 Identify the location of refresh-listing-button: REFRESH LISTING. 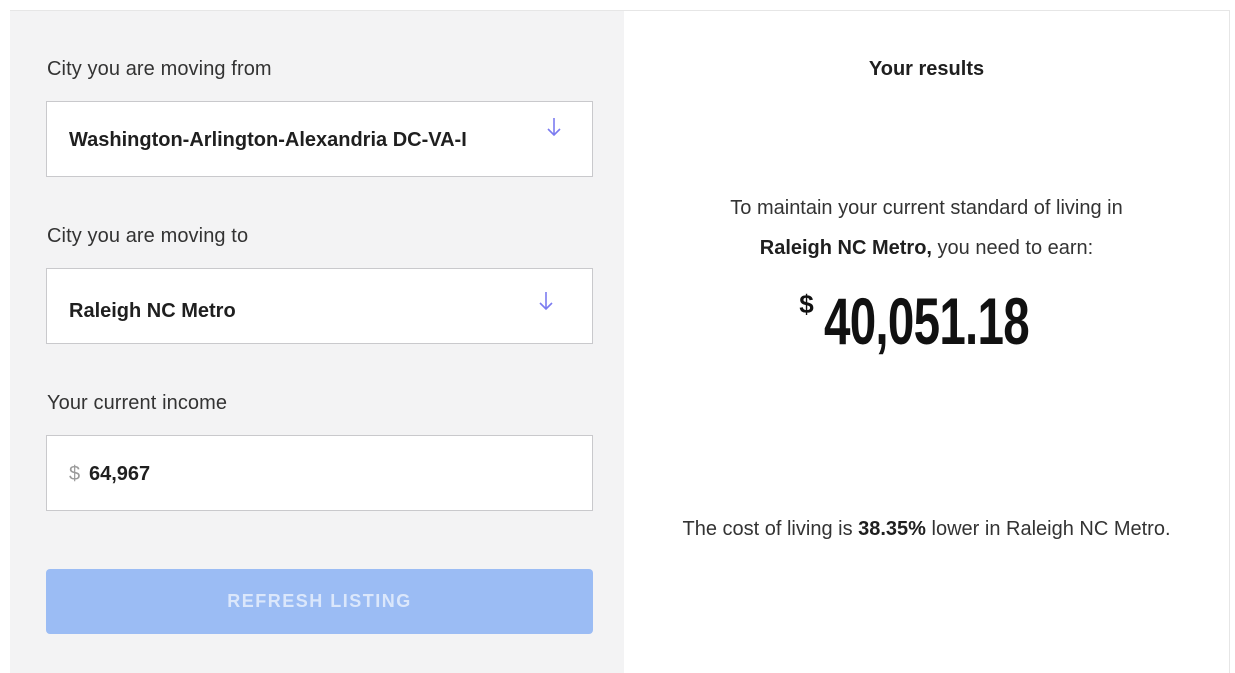
(319, 601).